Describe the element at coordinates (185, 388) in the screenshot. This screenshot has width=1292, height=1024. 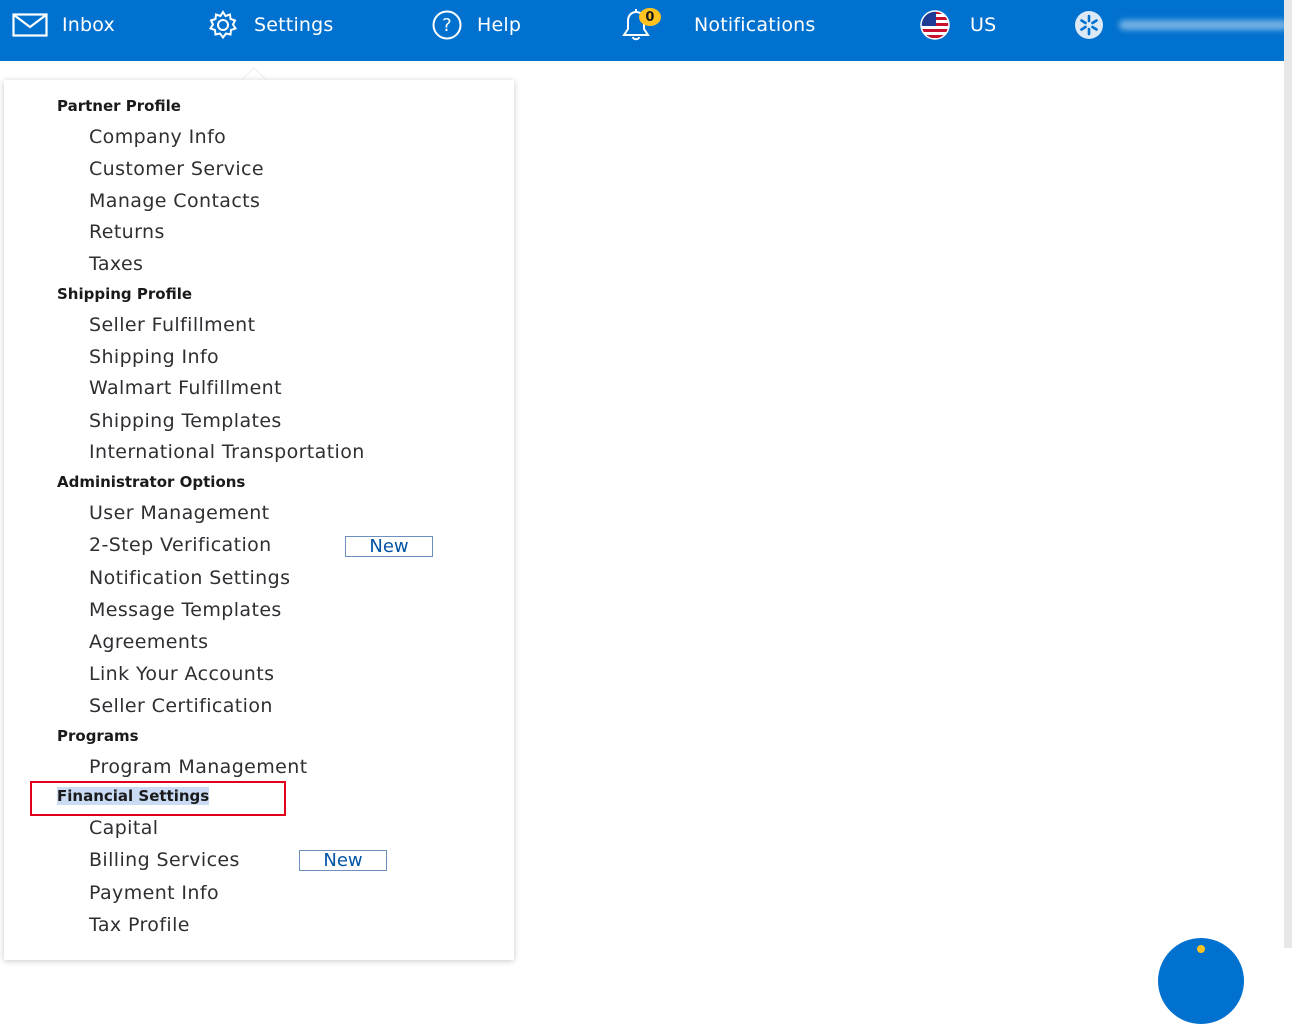
I see `menu-item-walmart-fulfillment: Walmart Fulfillment` at that location.